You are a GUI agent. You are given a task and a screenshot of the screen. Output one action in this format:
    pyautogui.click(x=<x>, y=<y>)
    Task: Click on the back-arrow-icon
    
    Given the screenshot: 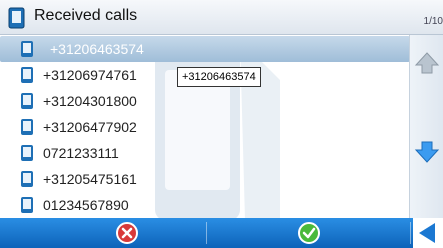 What is the action you would take?
    pyautogui.click(x=427, y=233)
    